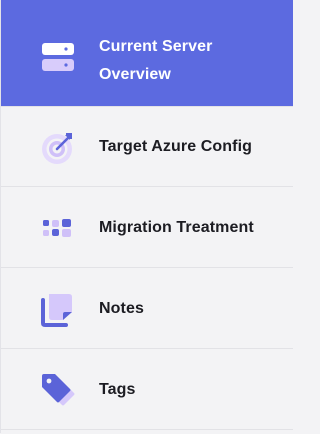 This screenshot has height=434, width=320. What do you see at coordinates (58, 148) in the screenshot?
I see `target-icon` at bounding box center [58, 148].